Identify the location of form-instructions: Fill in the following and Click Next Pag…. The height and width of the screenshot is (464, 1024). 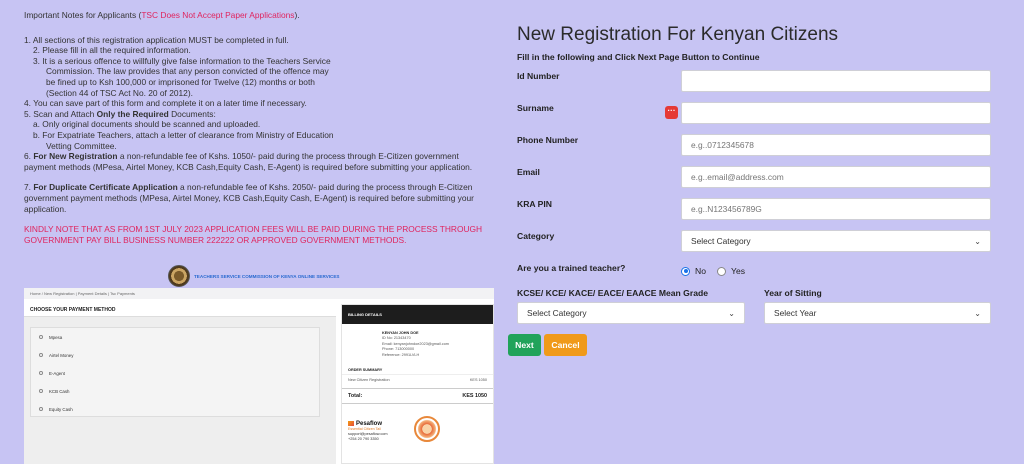
(638, 57).